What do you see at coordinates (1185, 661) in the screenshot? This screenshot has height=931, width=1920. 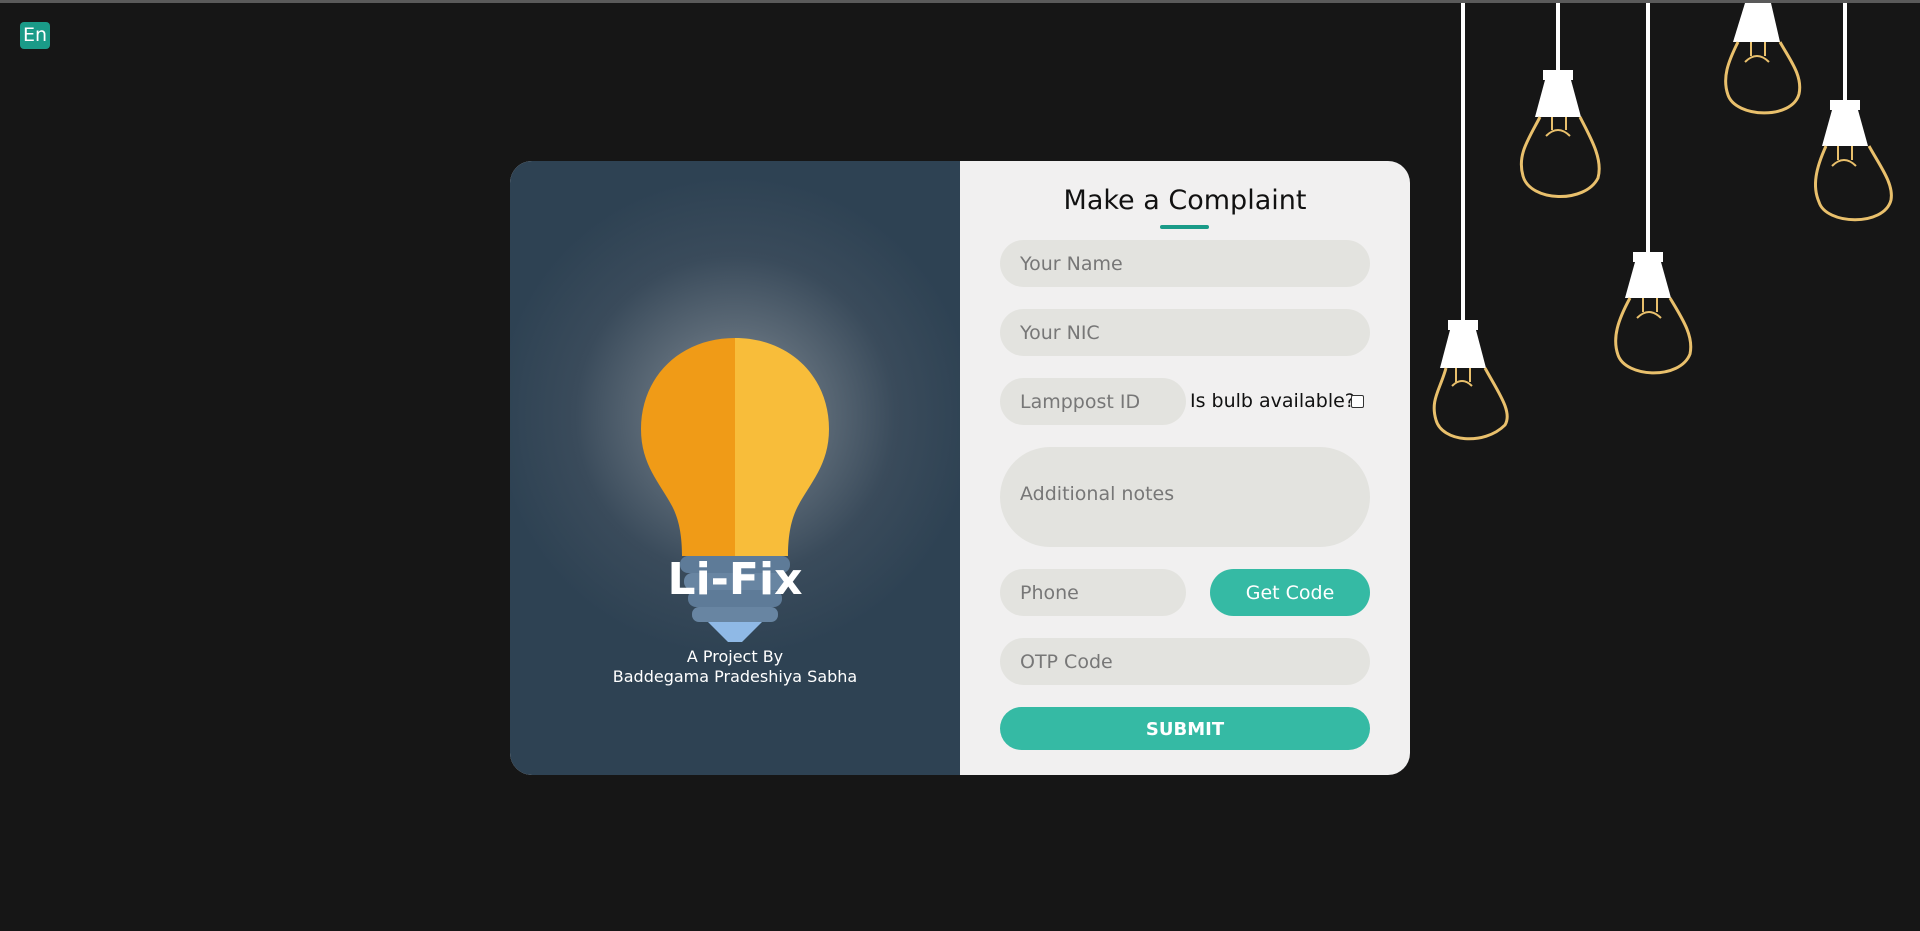 I see `otp-code-input` at bounding box center [1185, 661].